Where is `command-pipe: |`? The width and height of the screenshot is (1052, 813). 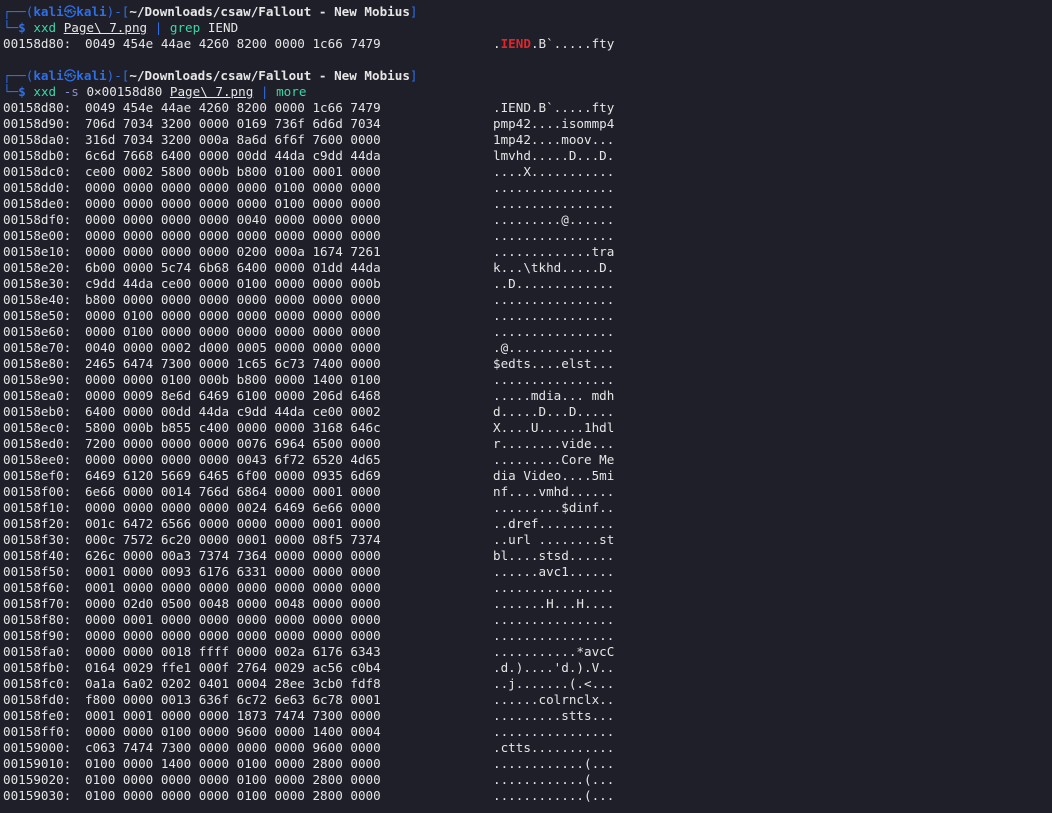 command-pipe: | is located at coordinates (158, 27).